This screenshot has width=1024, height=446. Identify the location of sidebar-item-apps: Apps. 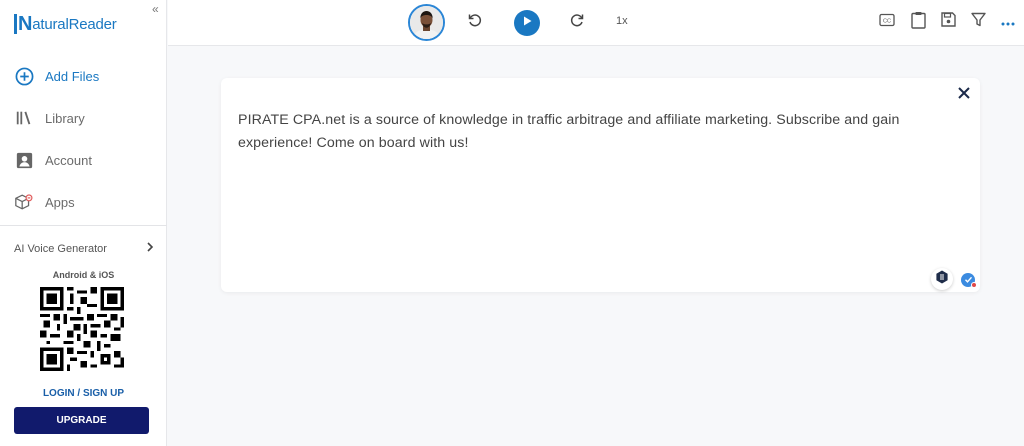
(83, 202).